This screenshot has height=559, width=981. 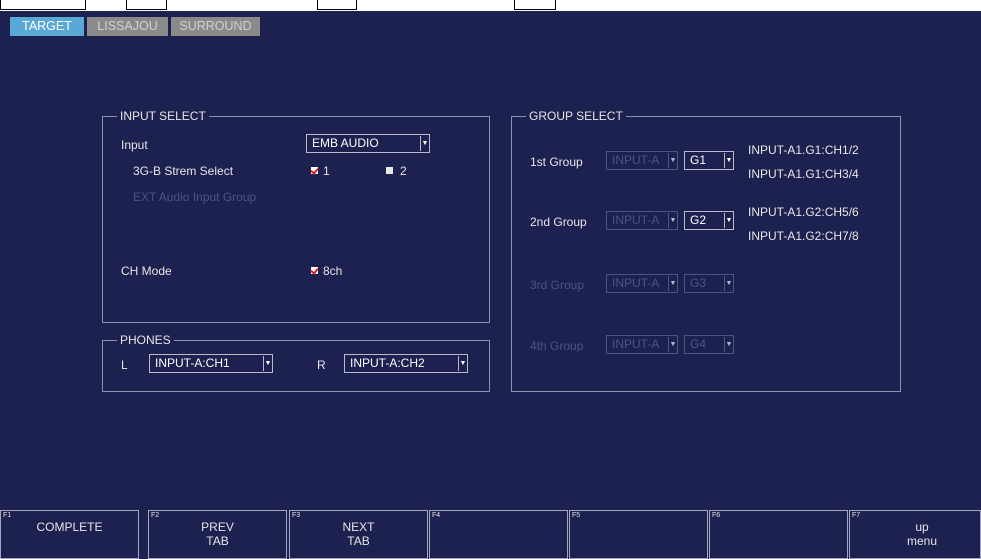 I want to click on input-select: EMB AUDIO ▼, so click(x=368, y=143).